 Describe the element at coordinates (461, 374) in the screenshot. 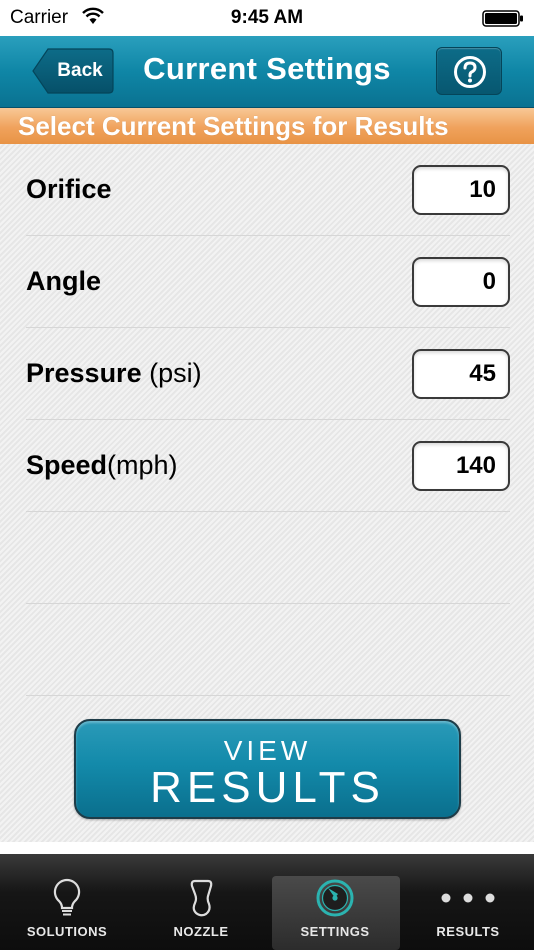

I see `pressure-field: 45` at that location.